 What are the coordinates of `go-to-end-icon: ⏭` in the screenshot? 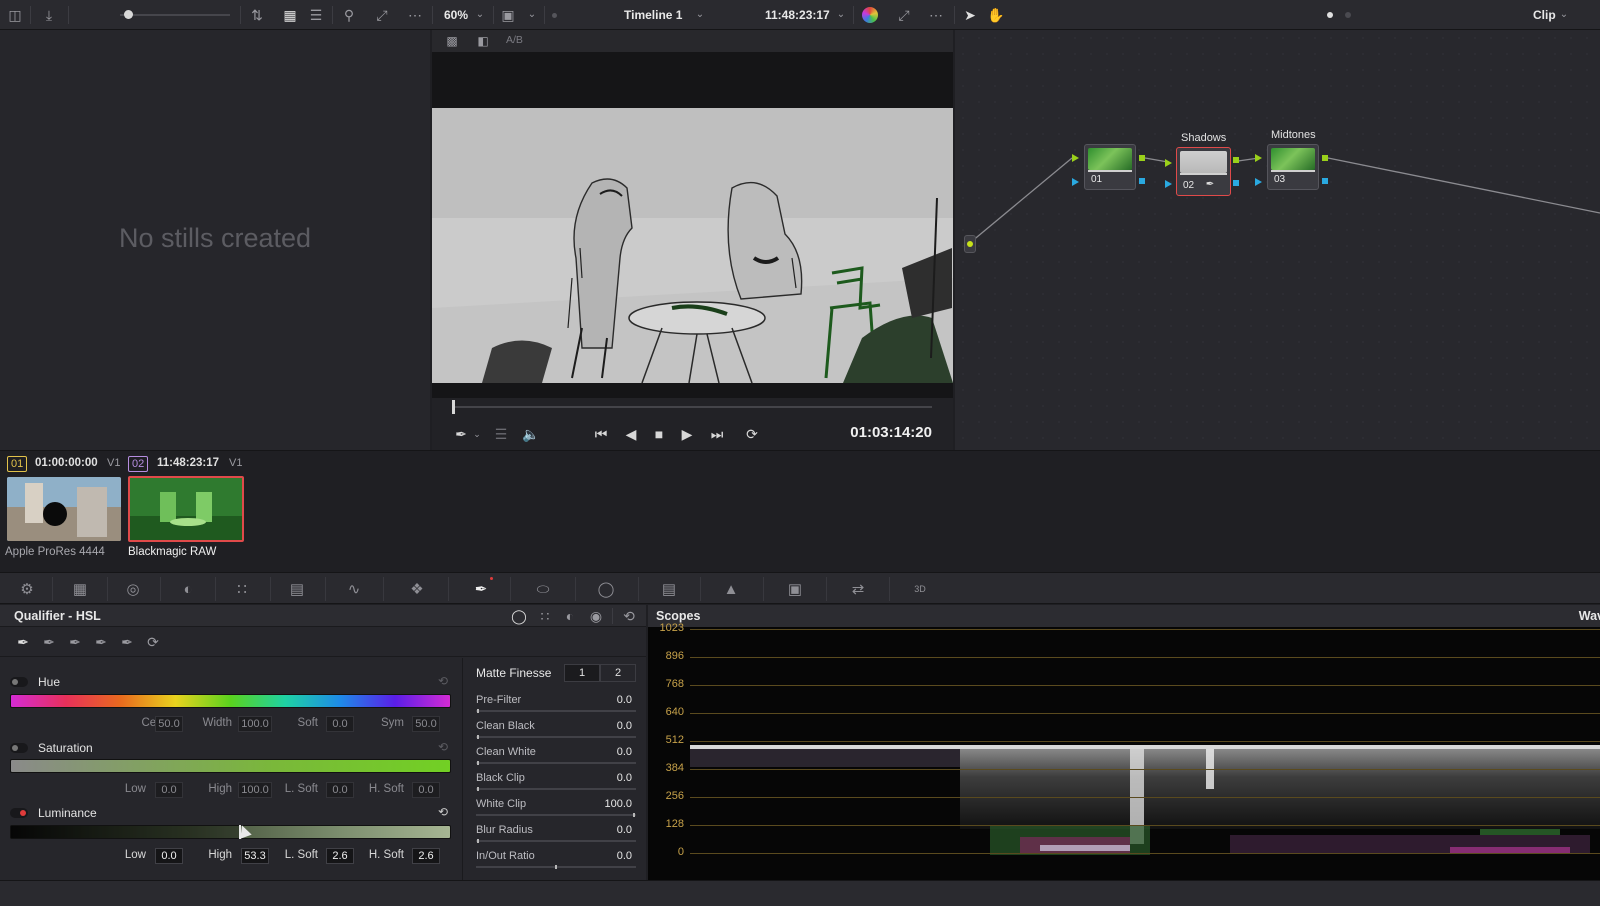 It's located at (717, 434).